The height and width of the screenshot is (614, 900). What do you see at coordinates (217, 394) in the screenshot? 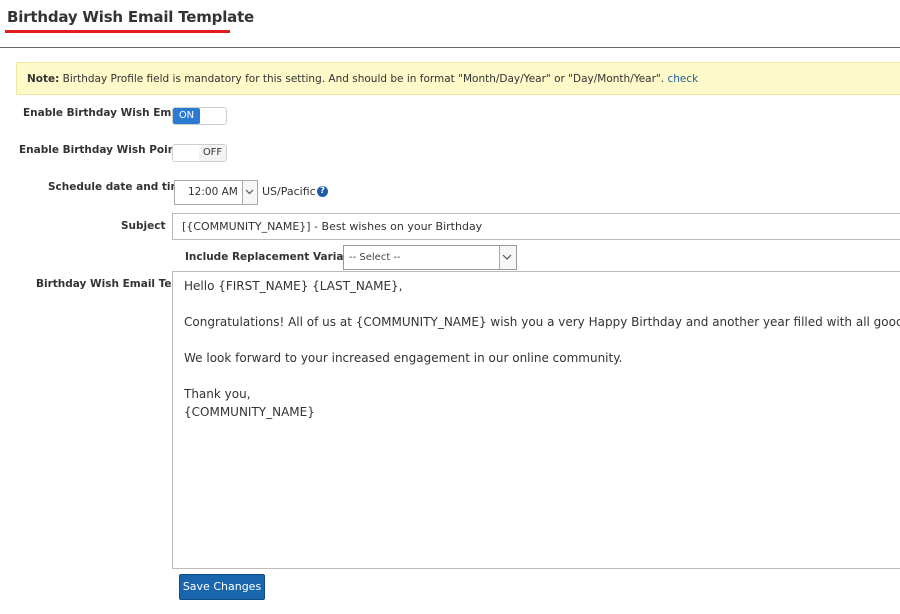
I see `email-line-thanks: Thank you,` at bounding box center [217, 394].